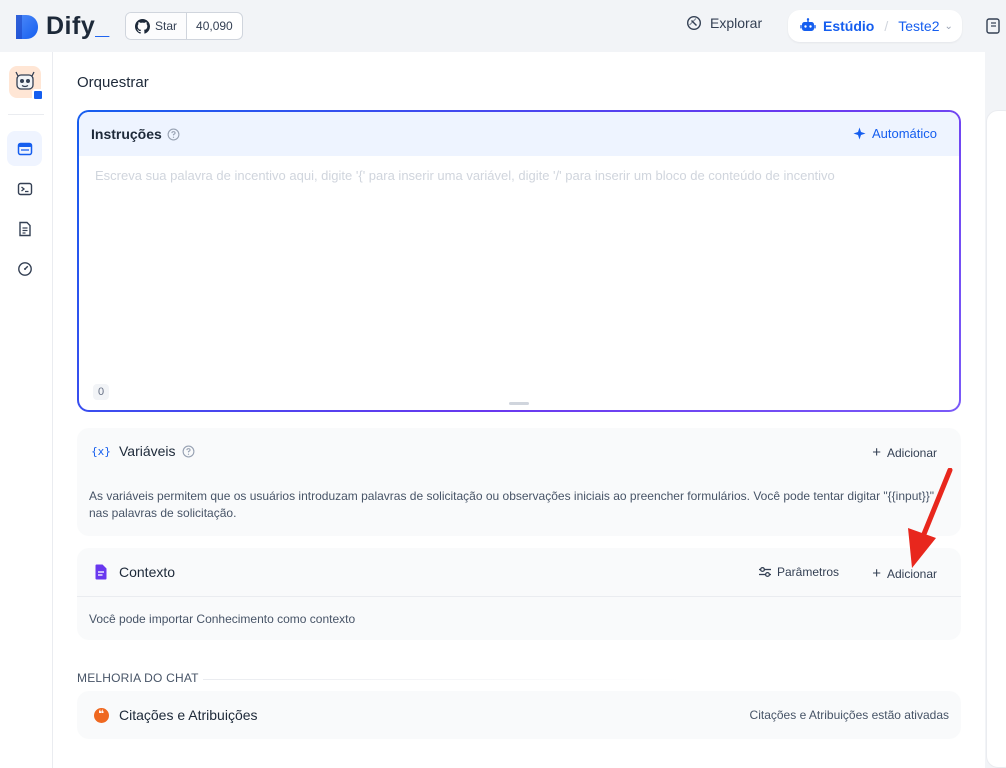 Image resolution: width=1006 pixels, height=768 pixels. What do you see at coordinates (78, 26) in the screenshot?
I see `logo-text: Dify_` at bounding box center [78, 26].